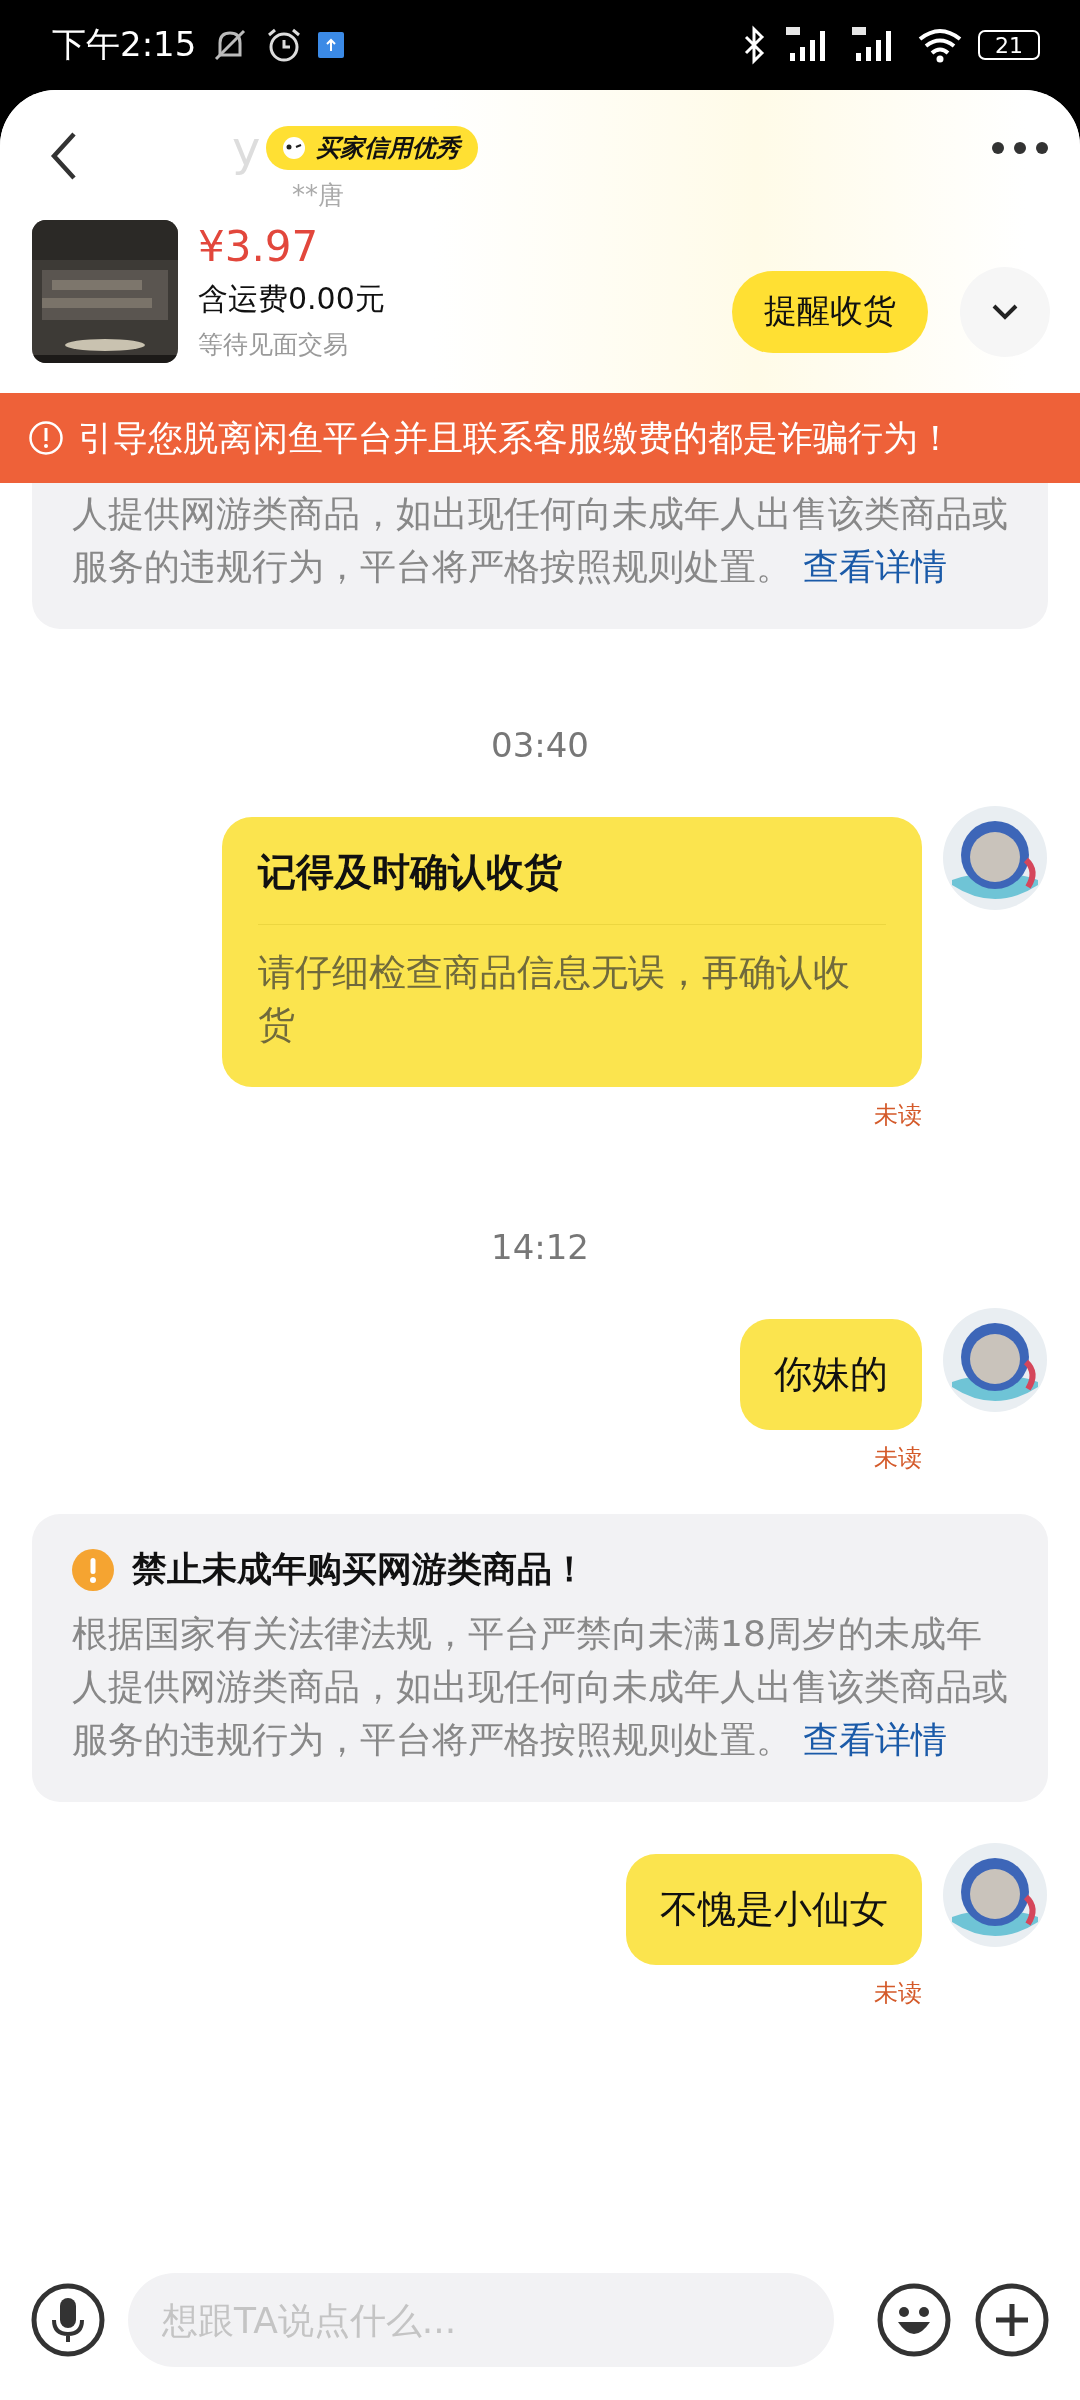  What do you see at coordinates (774, 1909) in the screenshot?
I see `message-bubble: 不愧是小仙女` at bounding box center [774, 1909].